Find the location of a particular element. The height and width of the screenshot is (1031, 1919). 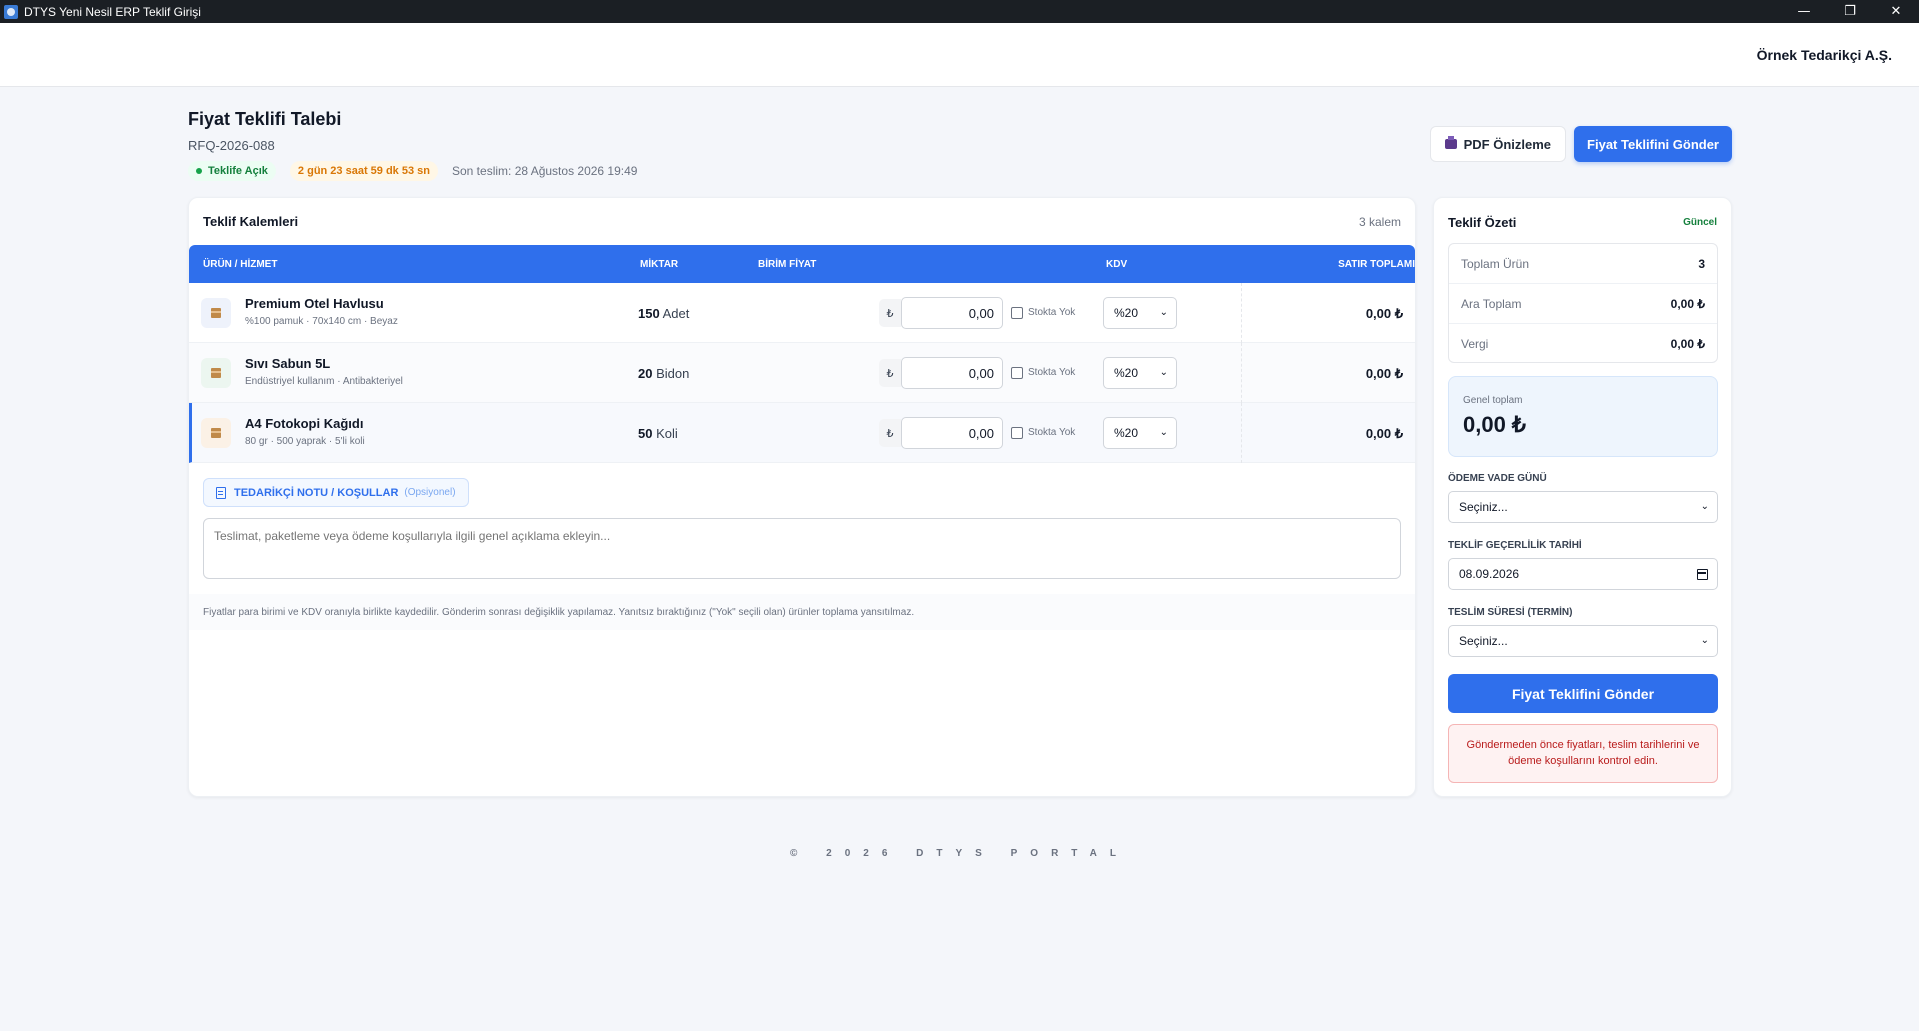

item-count: 3 kalem is located at coordinates (1379, 221).